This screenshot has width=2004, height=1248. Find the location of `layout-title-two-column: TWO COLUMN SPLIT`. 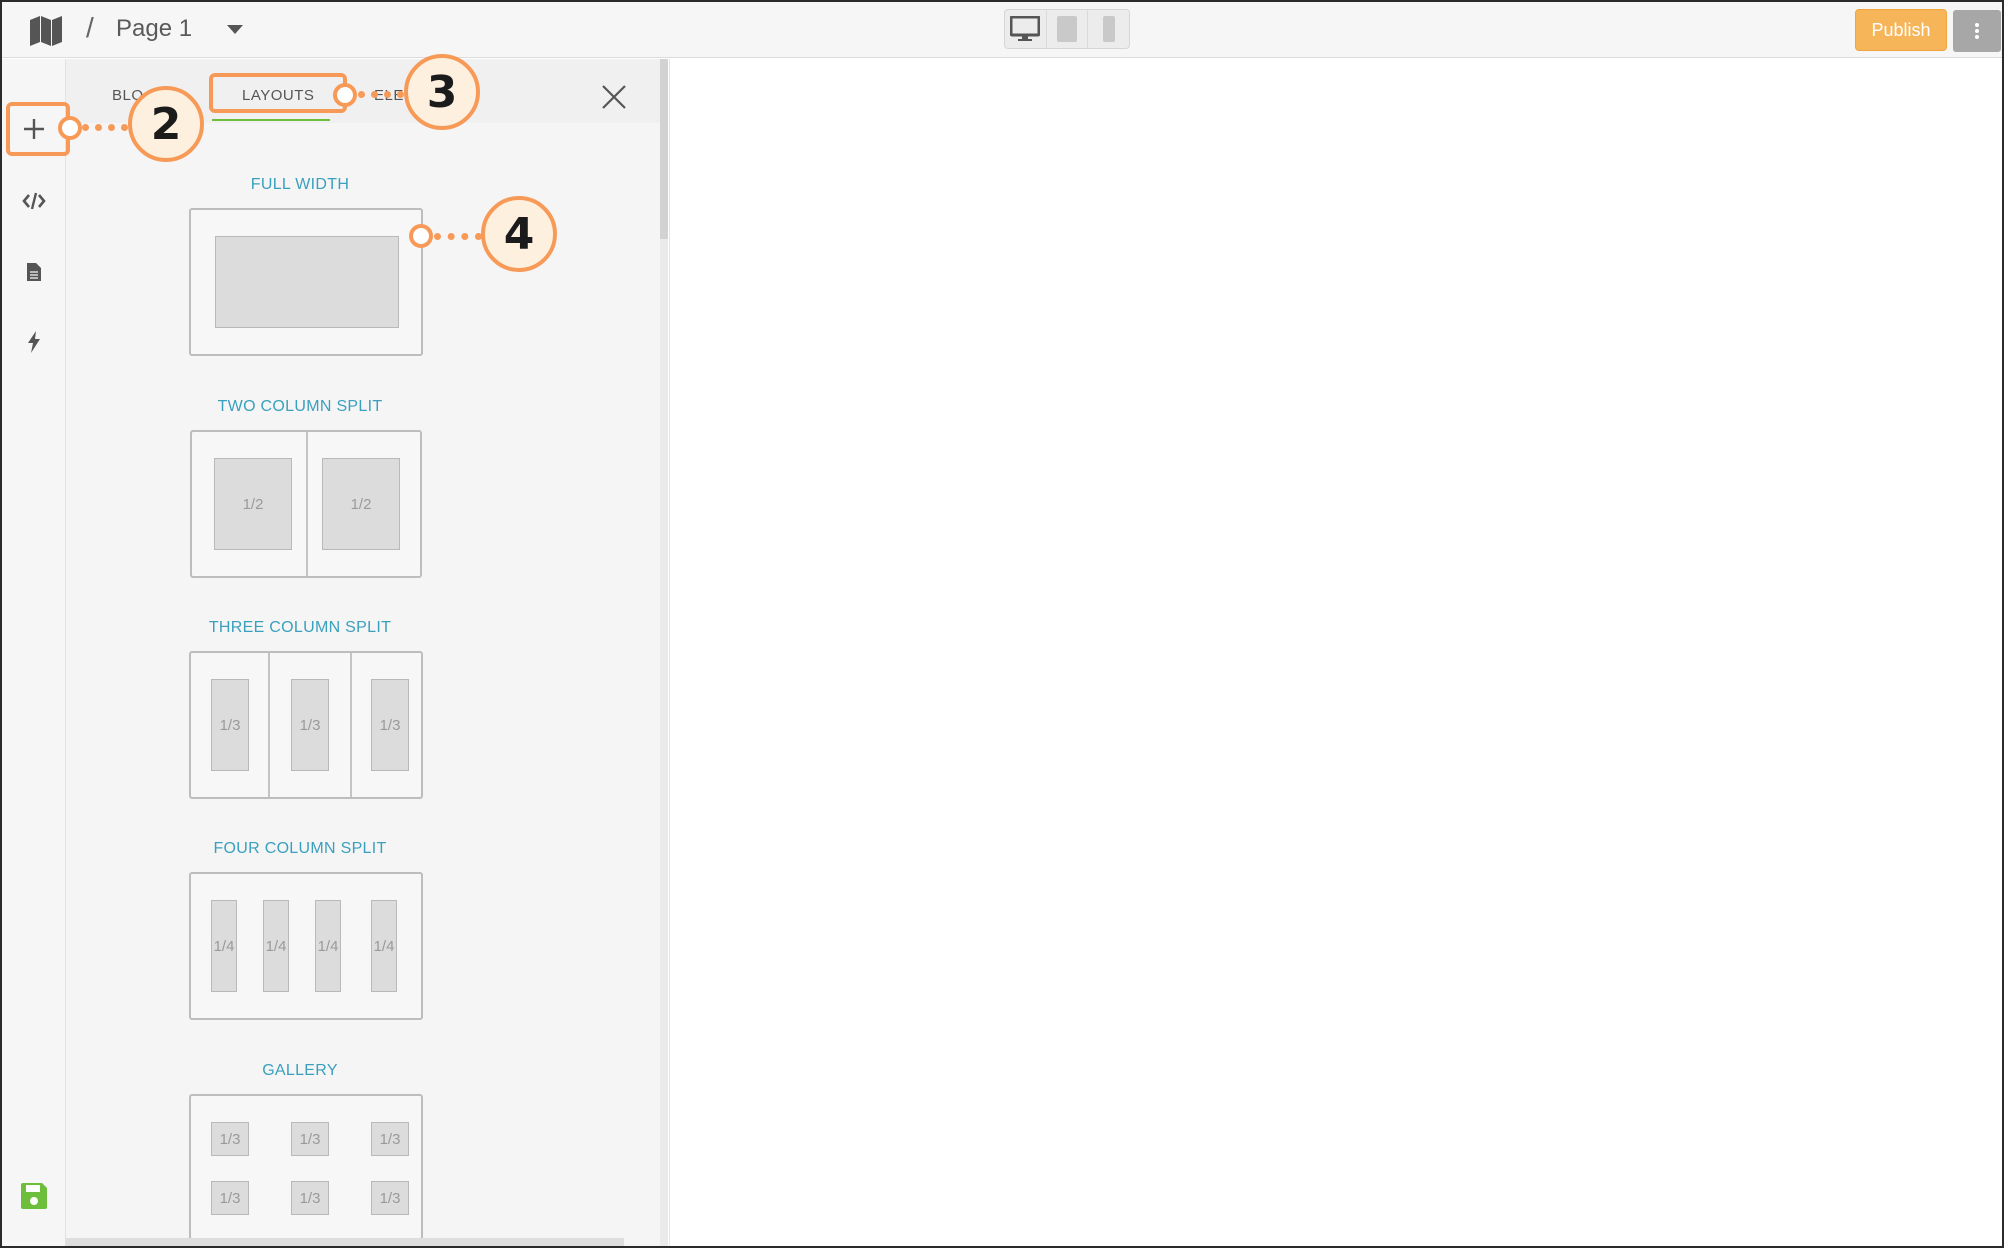

layout-title-two-column: TWO COLUMN SPLIT is located at coordinates (300, 406).